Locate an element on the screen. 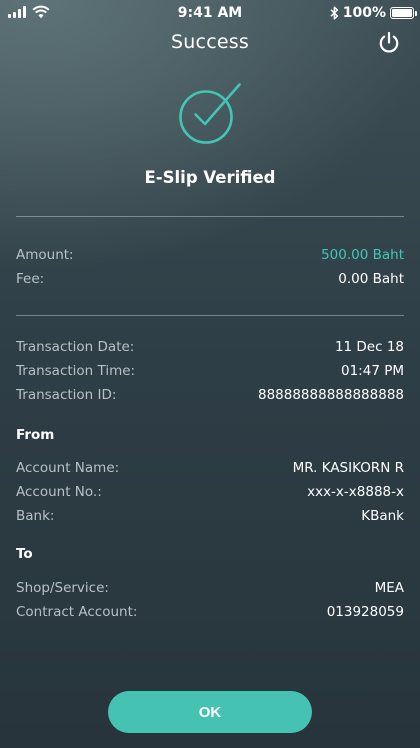 The width and height of the screenshot is (420, 748). fee-label: Fee: is located at coordinates (30, 279).